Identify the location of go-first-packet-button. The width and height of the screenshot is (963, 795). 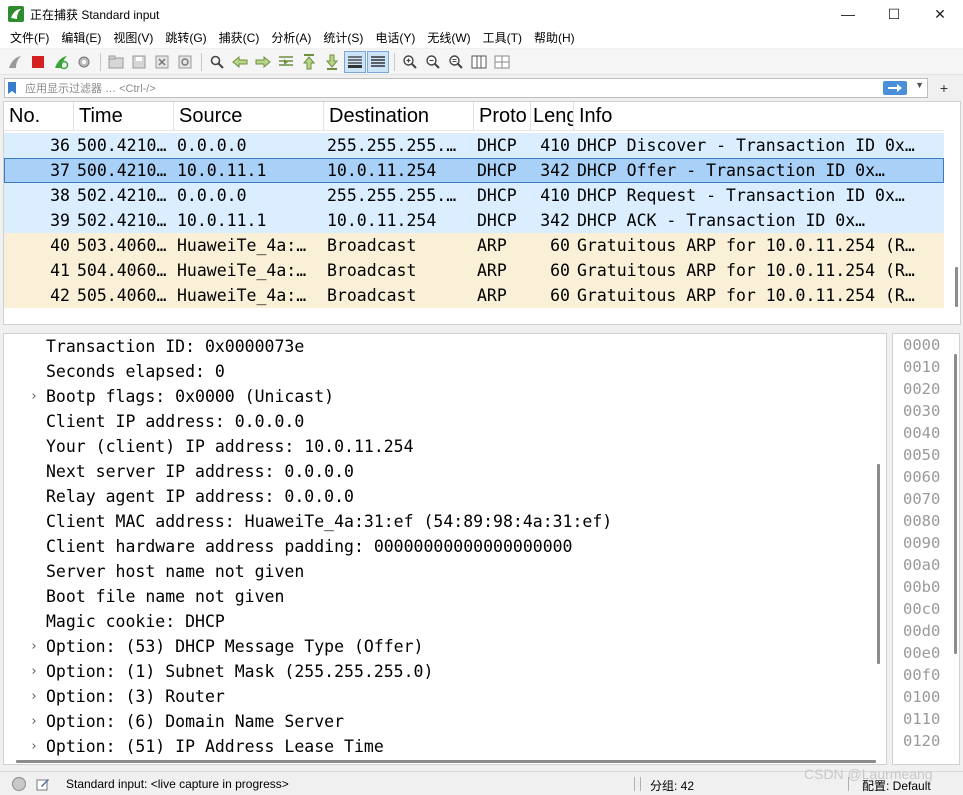
(309, 62).